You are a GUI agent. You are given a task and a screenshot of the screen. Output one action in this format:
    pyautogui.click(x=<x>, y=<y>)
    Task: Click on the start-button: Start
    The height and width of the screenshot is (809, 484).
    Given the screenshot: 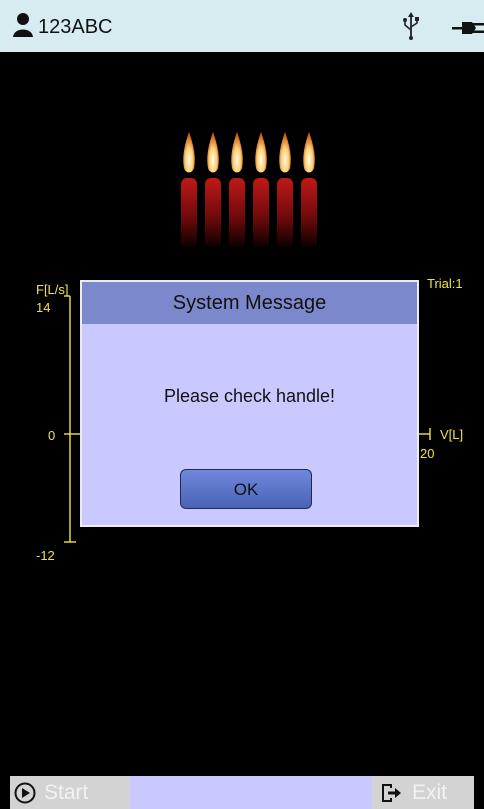 What is the action you would take?
    pyautogui.click(x=70, y=792)
    